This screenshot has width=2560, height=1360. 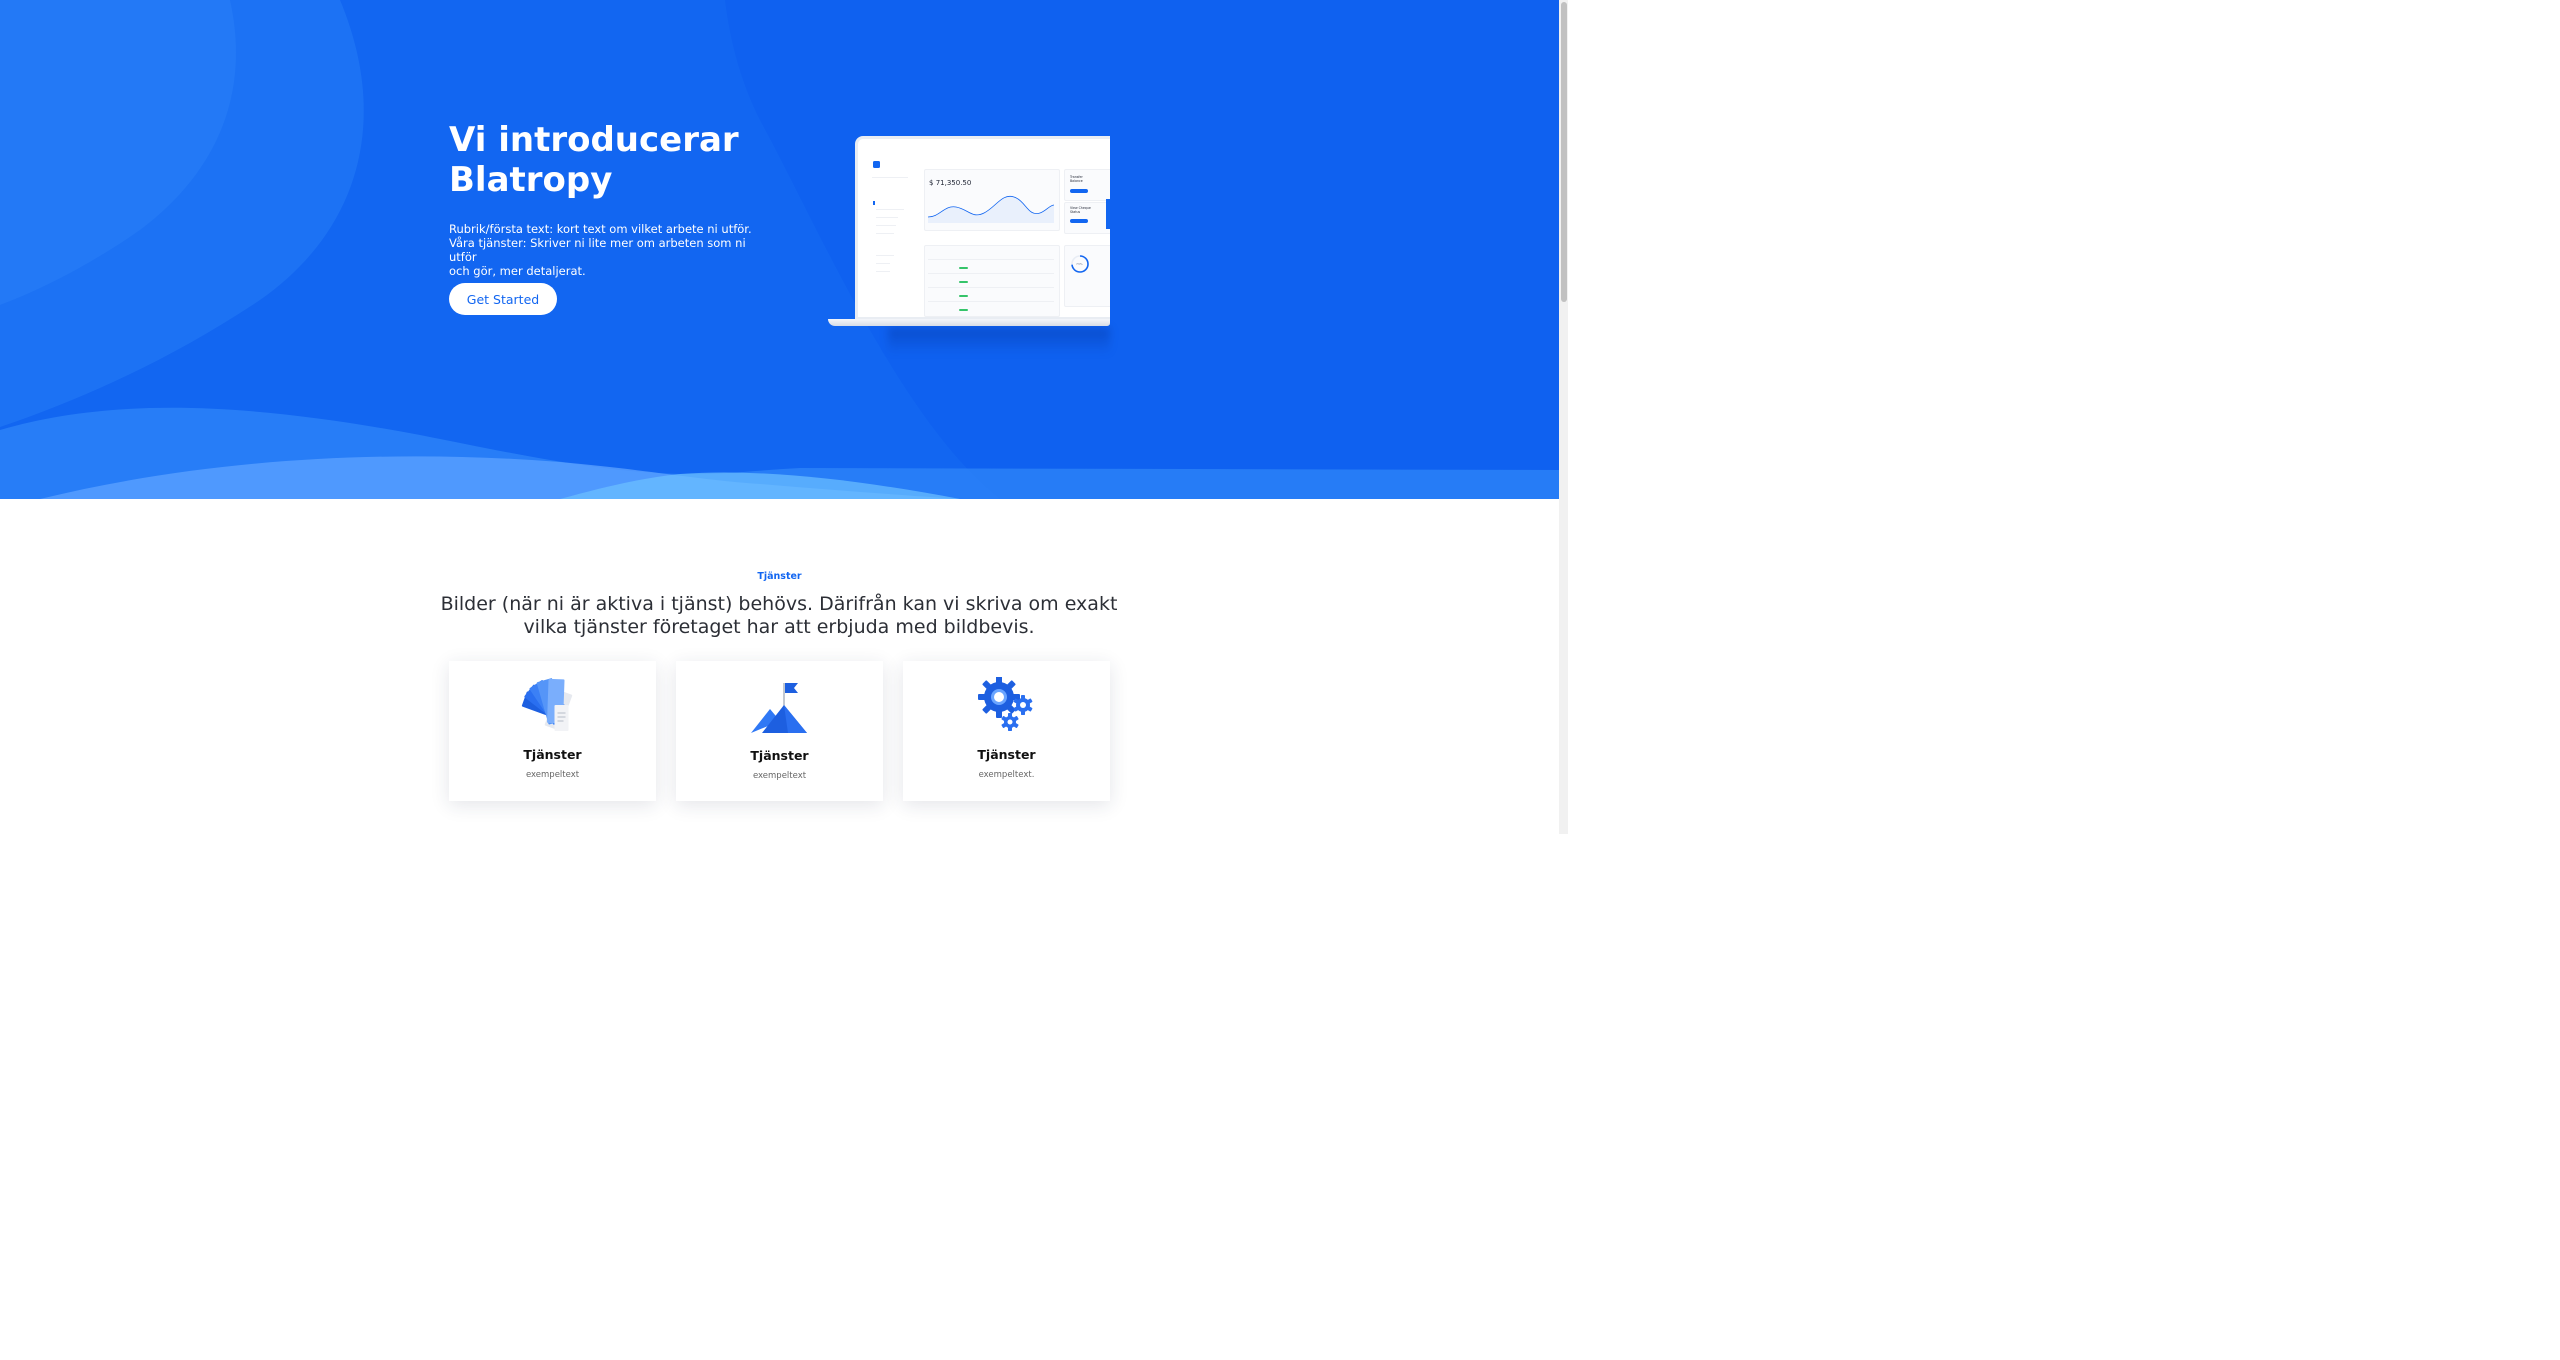 I want to click on service-card-text: exempeltext., so click(x=1006, y=775).